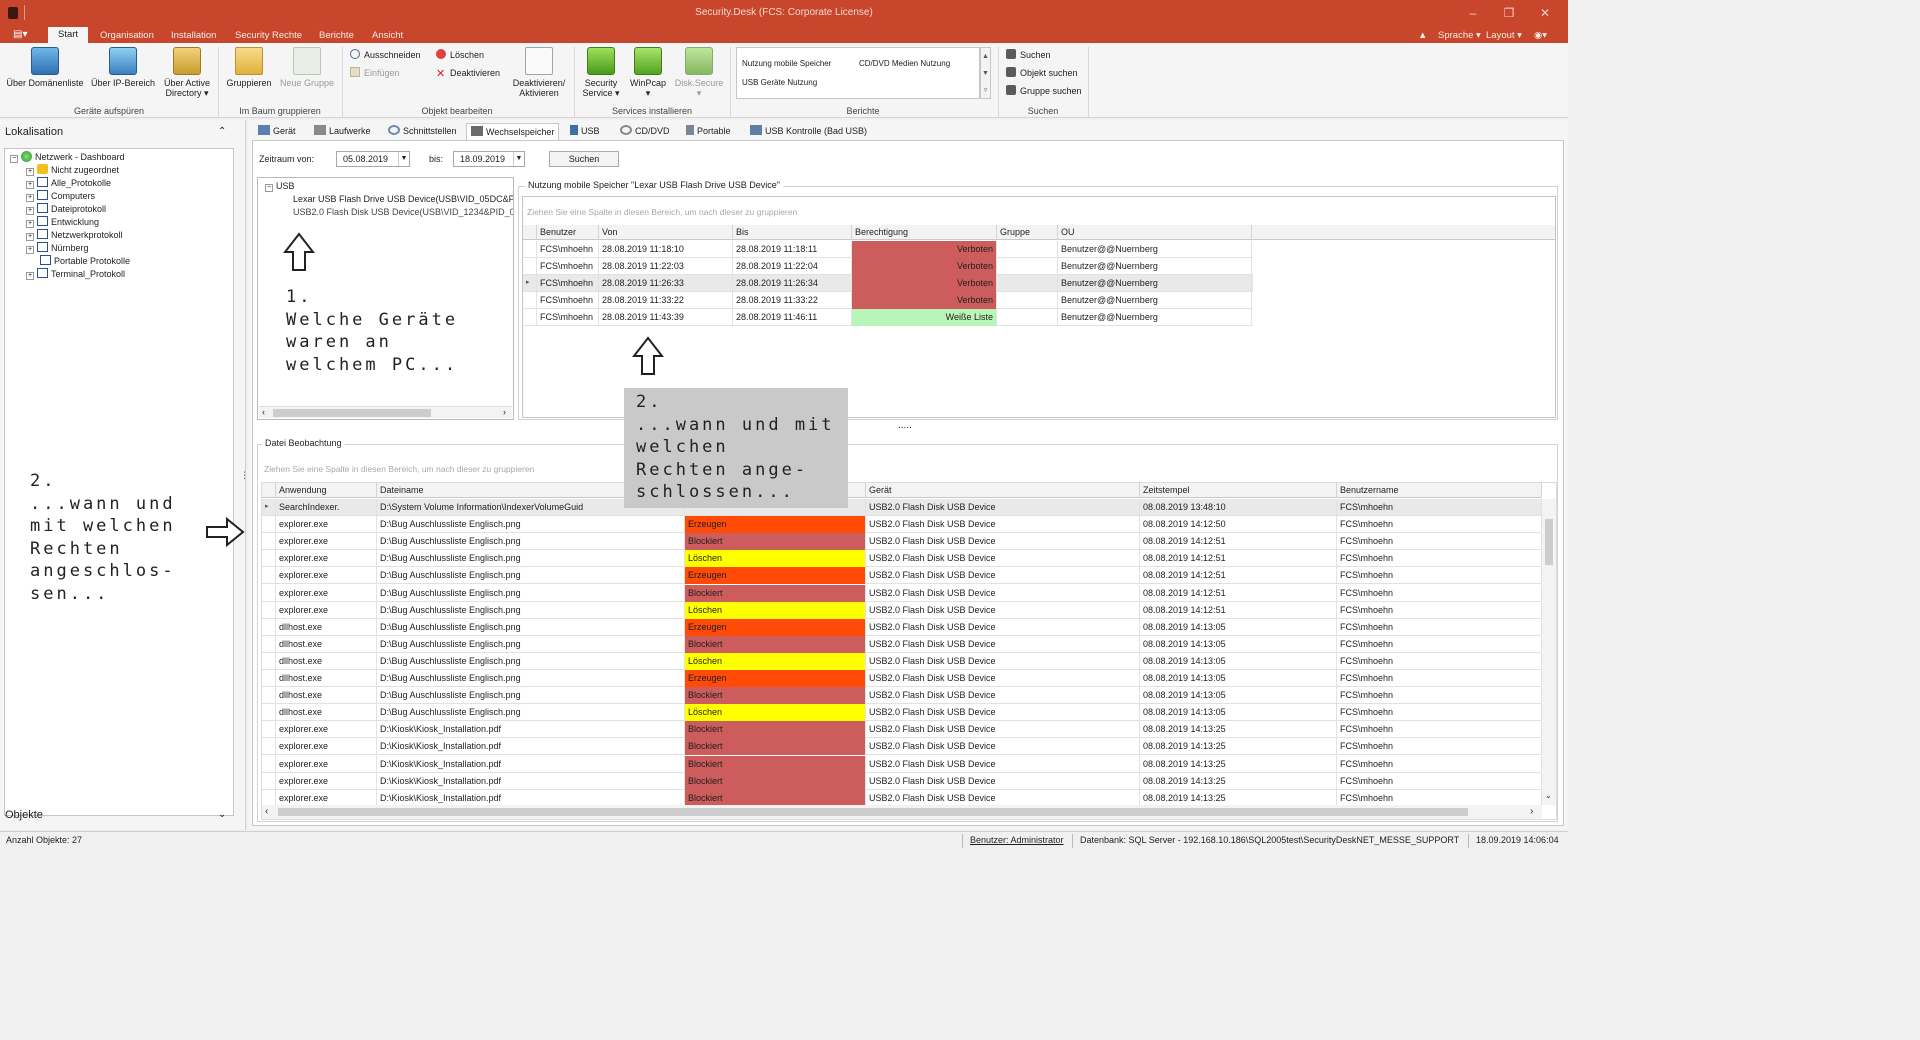 Image resolution: width=1920 pixels, height=1040 pixels. Describe the element at coordinates (699, 72) in the screenshot. I see `disk-secure-button: Disk.Secure ▾` at that location.